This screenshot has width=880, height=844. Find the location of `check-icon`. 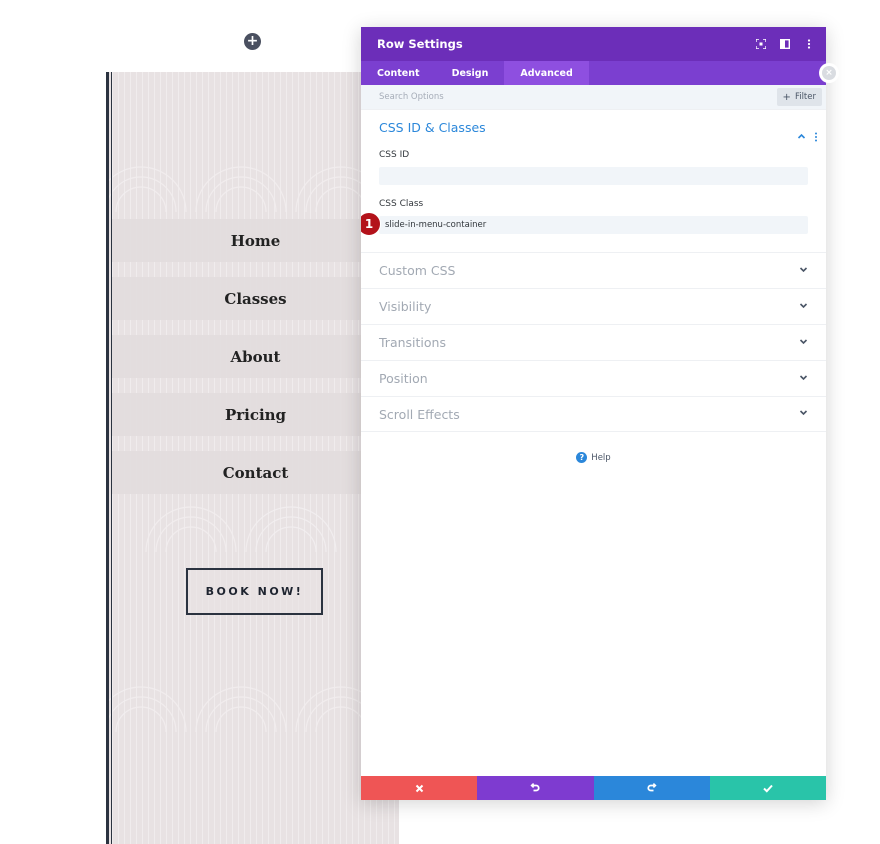

check-icon is located at coordinates (768, 788).